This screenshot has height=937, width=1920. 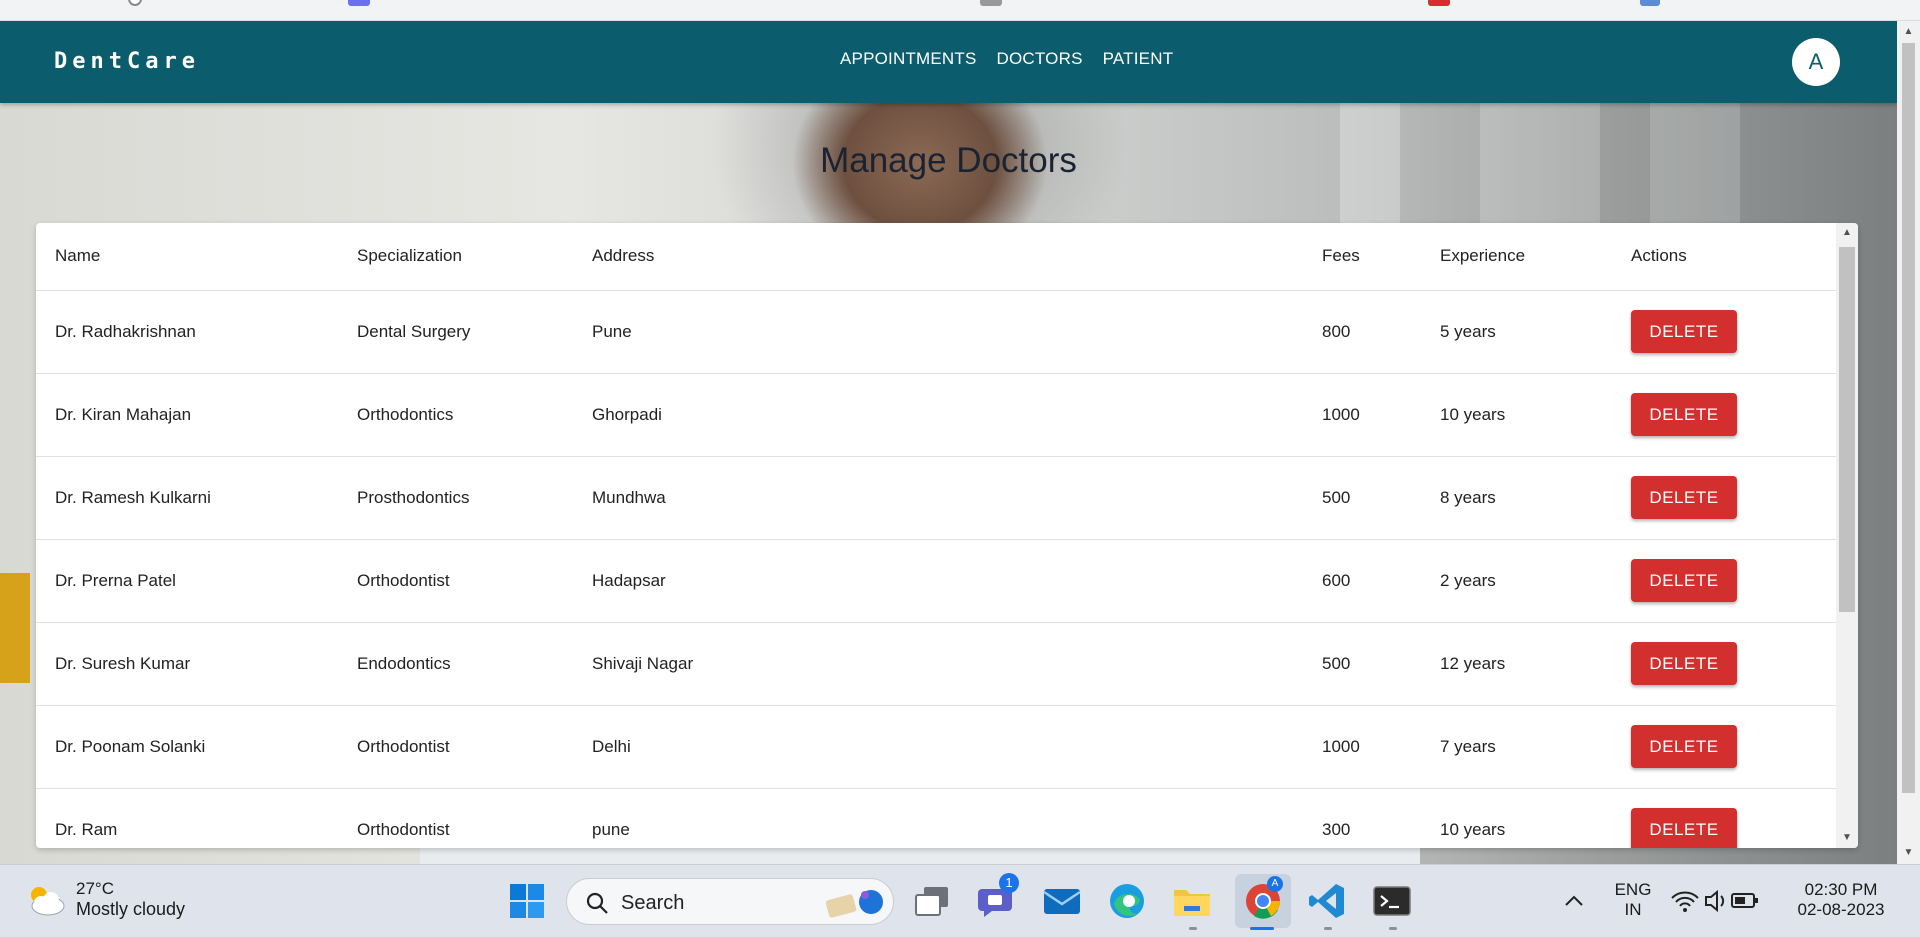 I want to click on table-scrollbar: ▲ ▼, so click(x=1847, y=535).